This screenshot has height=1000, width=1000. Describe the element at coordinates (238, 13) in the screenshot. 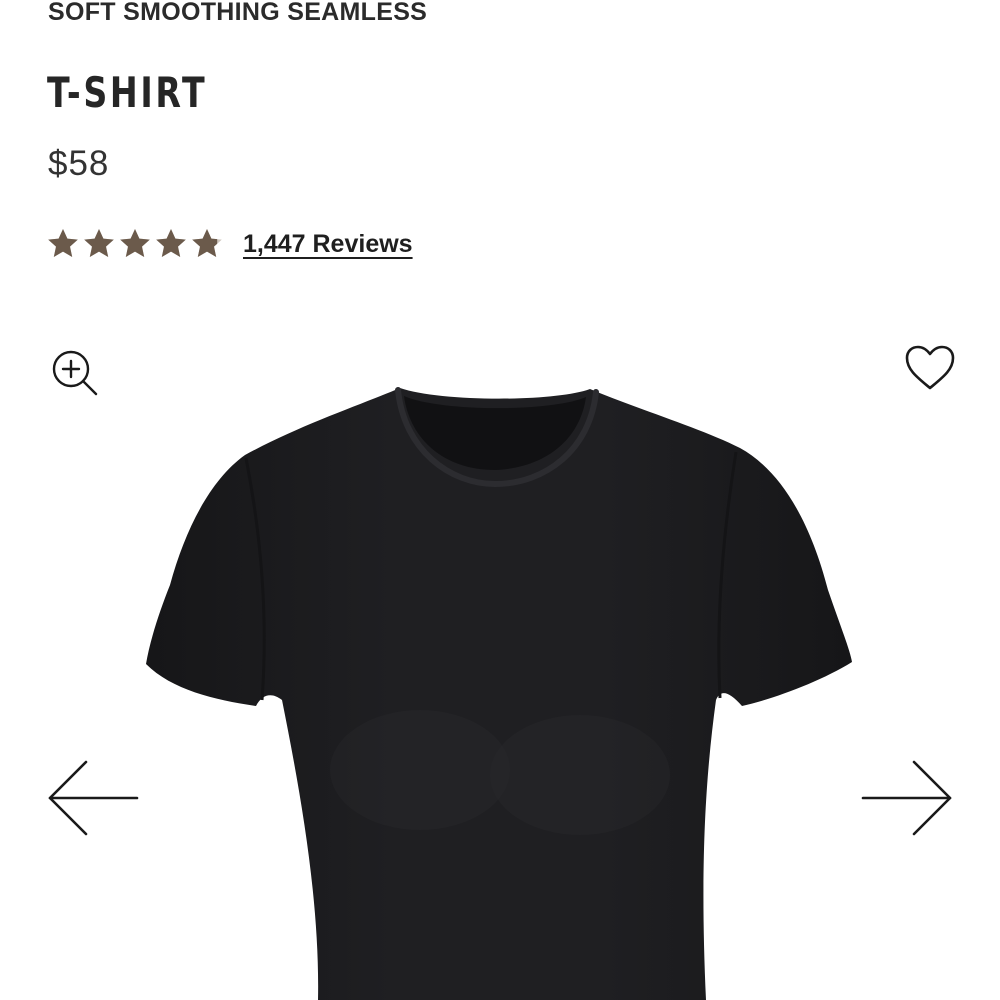

I see `product-collection-name: SOFT SMOOTHING SEAMLESS` at that location.